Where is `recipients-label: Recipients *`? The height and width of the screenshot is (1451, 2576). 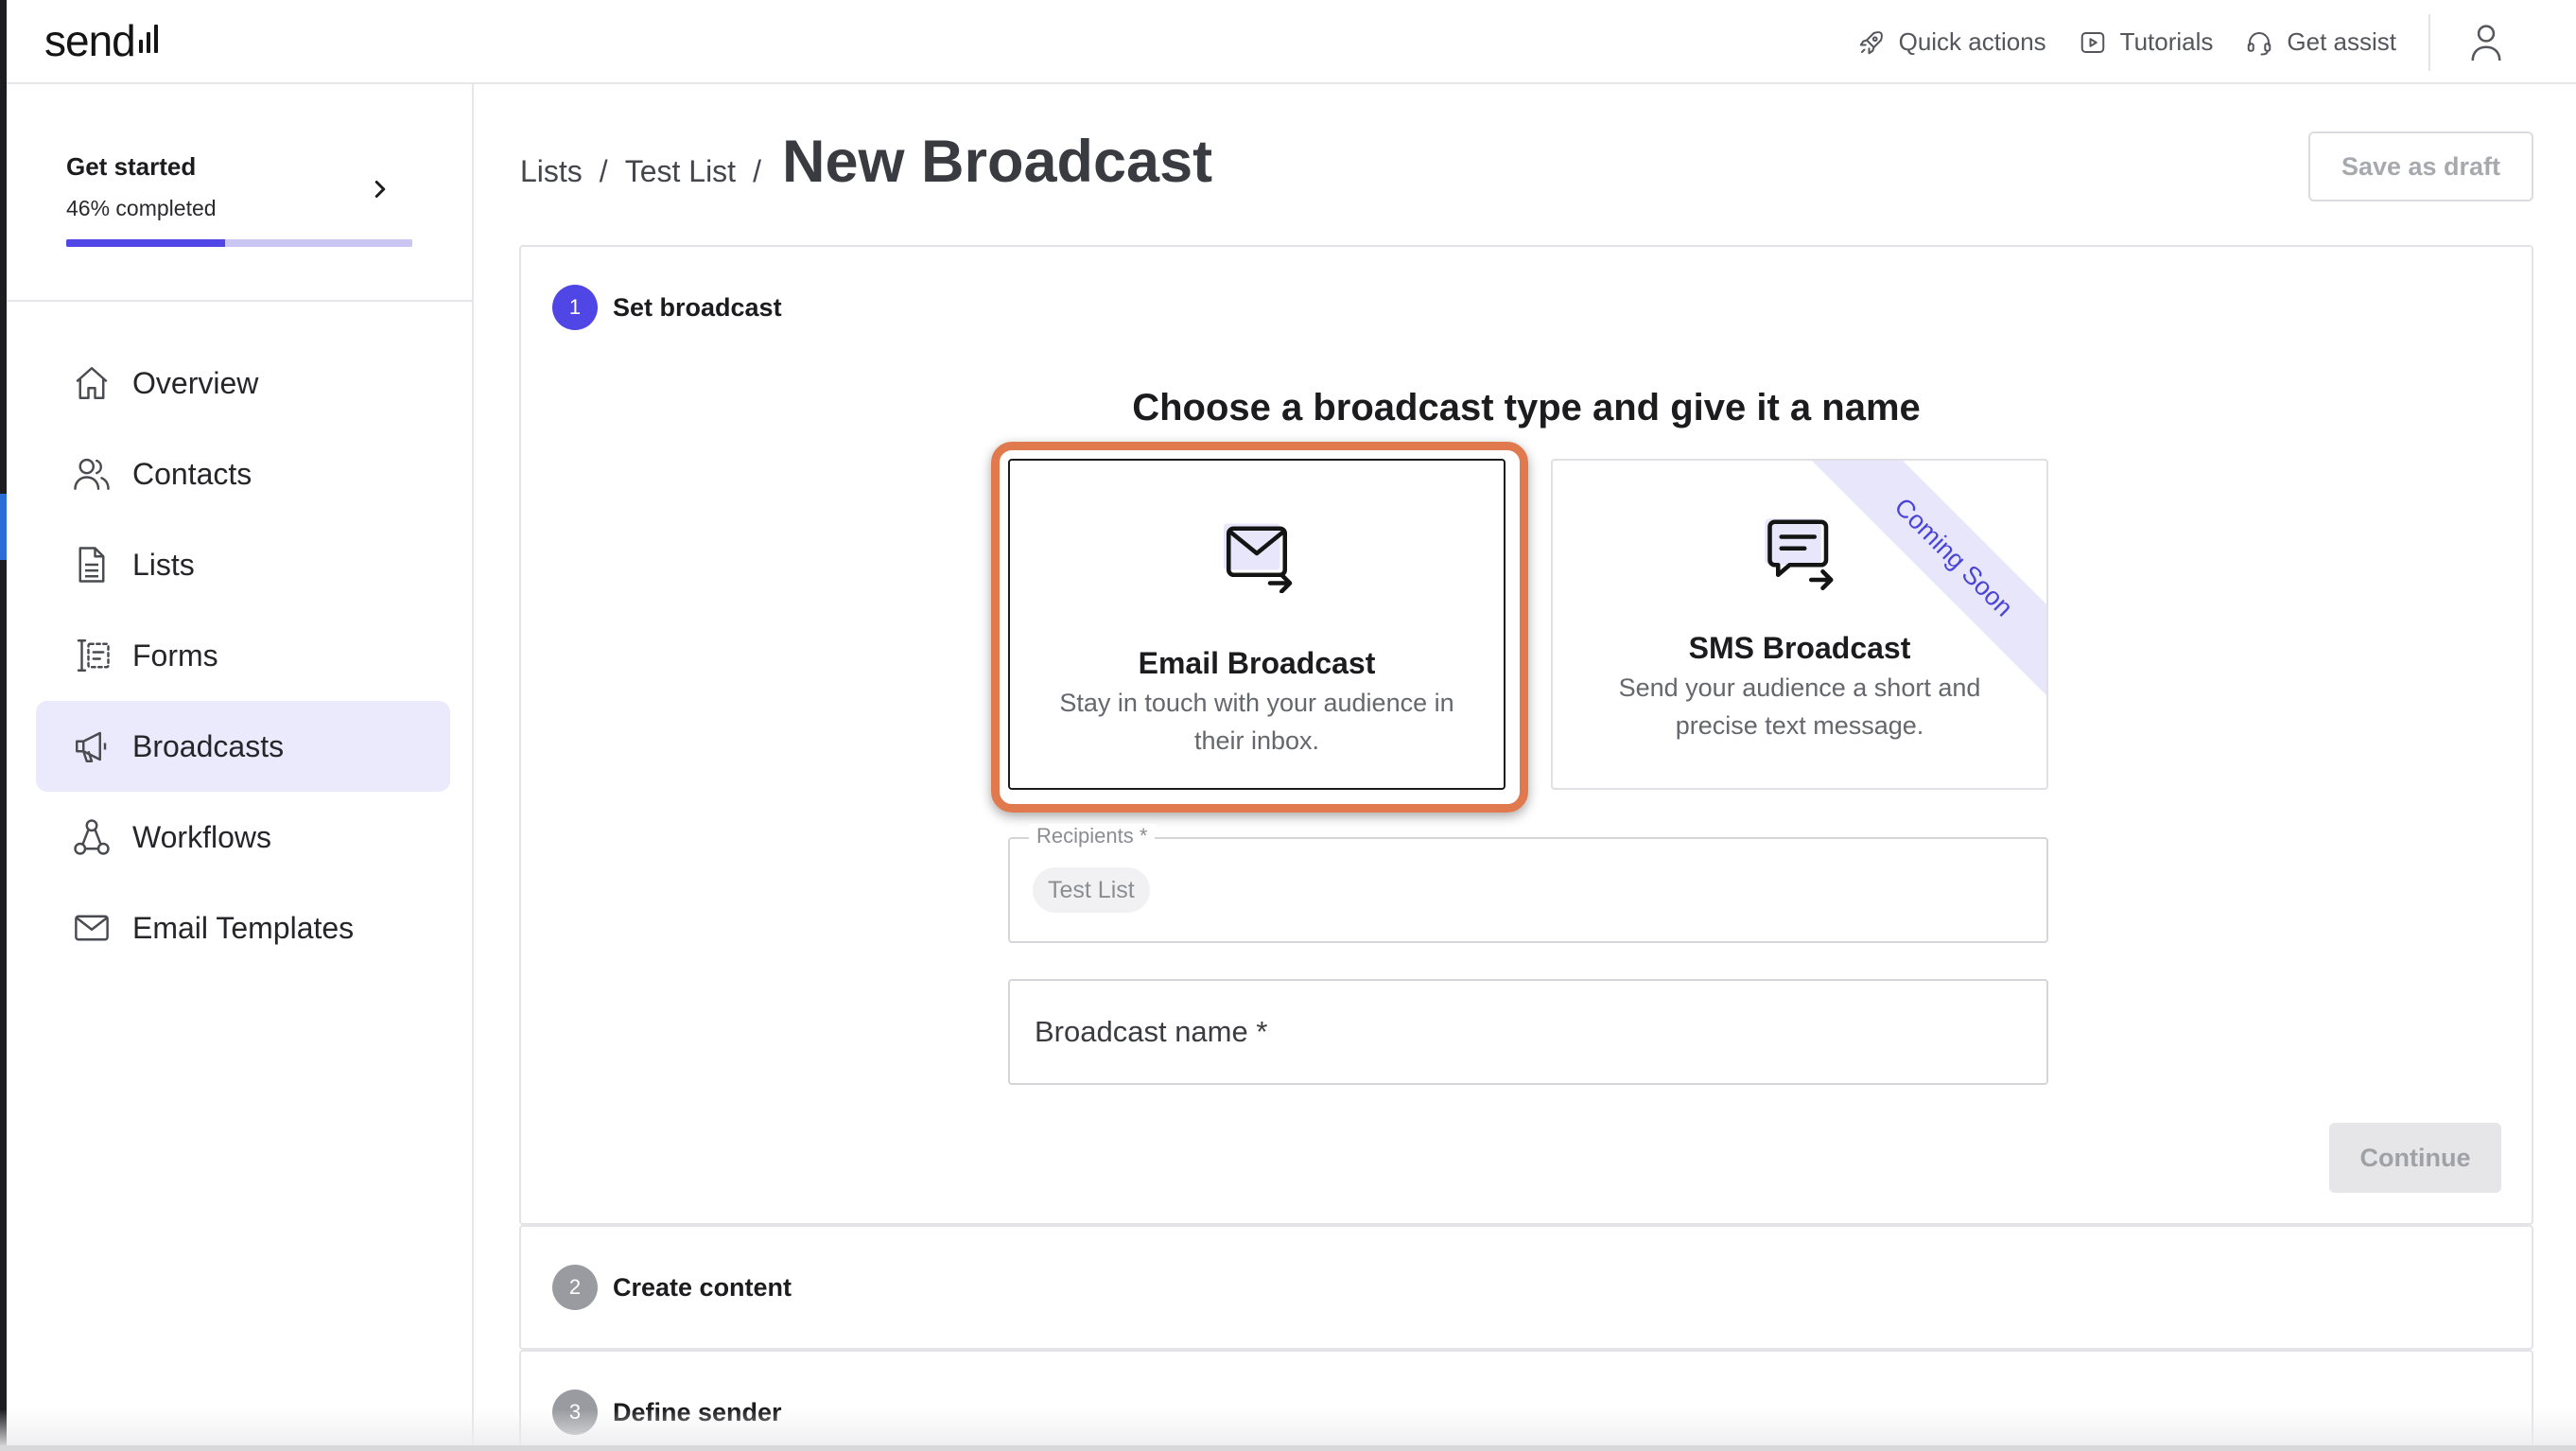 recipients-label: Recipients * is located at coordinates (1092, 836).